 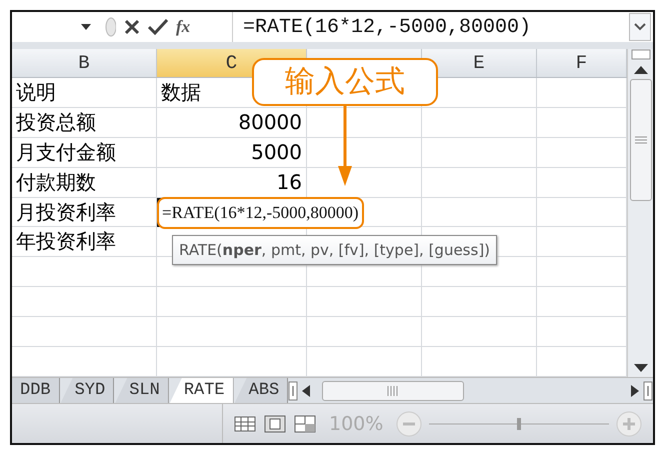 What do you see at coordinates (84, 153) in the screenshot?
I see `table-cell: 月支付金额` at bounding box center [84, 153].